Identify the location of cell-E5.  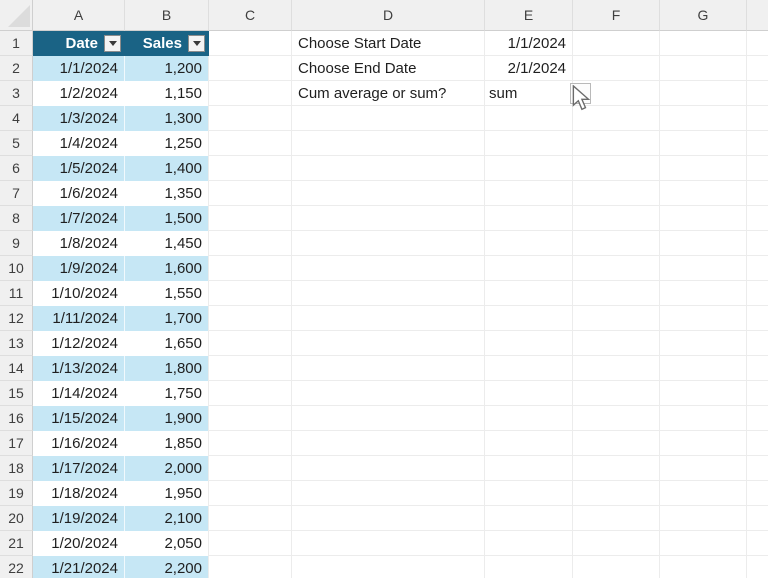
(529, 143).